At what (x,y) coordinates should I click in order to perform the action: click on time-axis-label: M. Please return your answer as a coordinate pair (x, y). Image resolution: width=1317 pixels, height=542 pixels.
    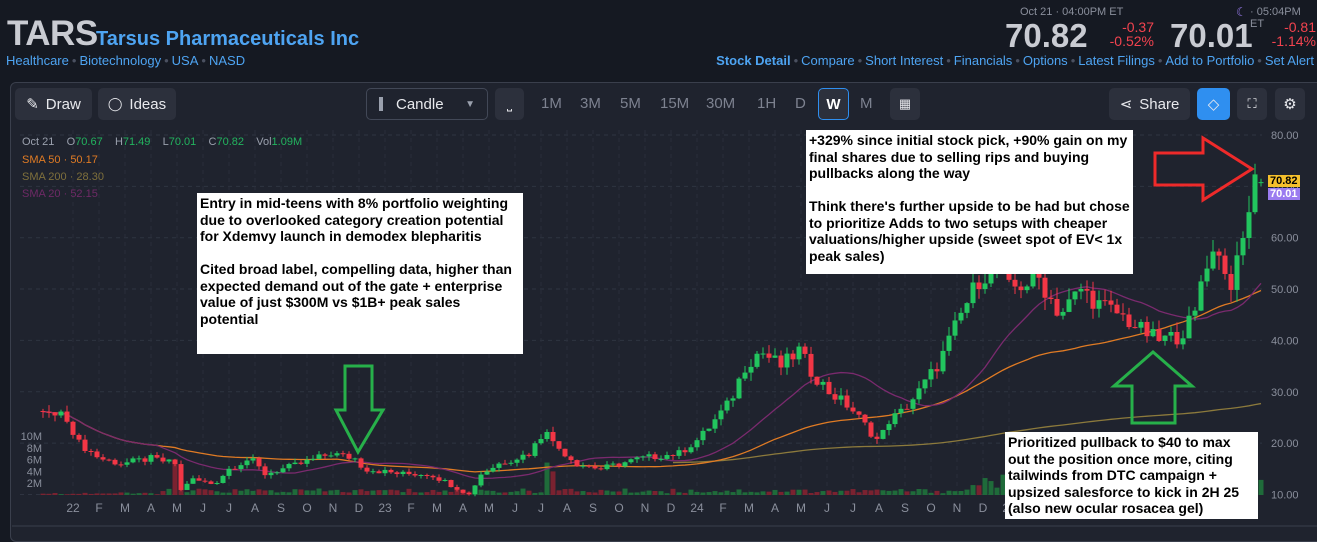
    Looking at the image, I should click on (177, 508).